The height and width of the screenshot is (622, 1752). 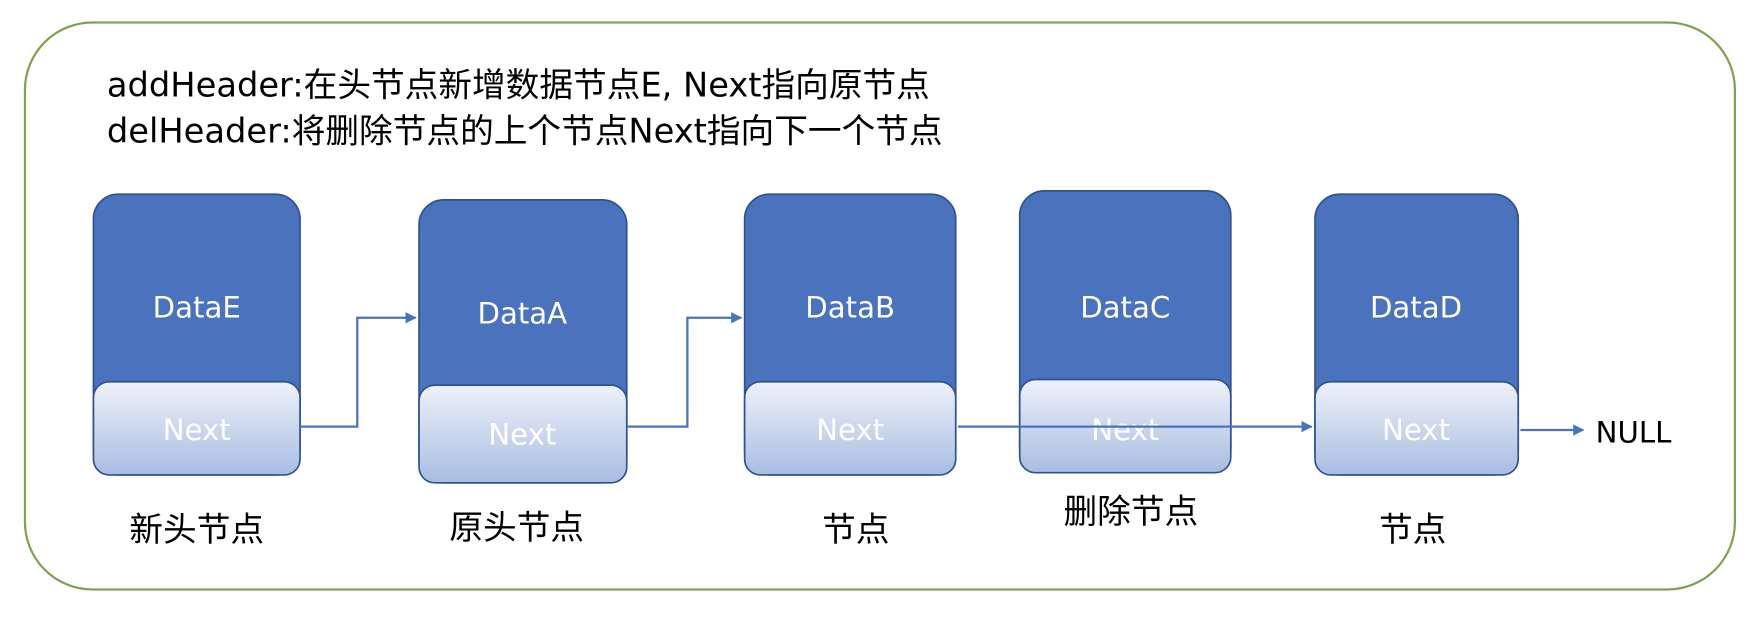 What do you see at coordinates (518, 85) in the screenshot?
I see `add-header-description: addHeader:在头节点新增数据节点E, Next指向原节点` at bounding box center [518, 85].